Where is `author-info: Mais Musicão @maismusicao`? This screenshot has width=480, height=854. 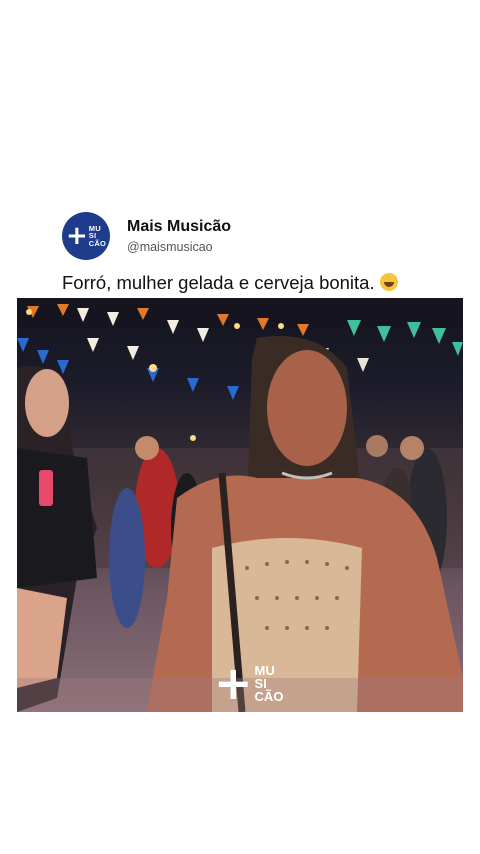 author-info: Mais Musicão @maismusicao is located at coordinates (179, 236).